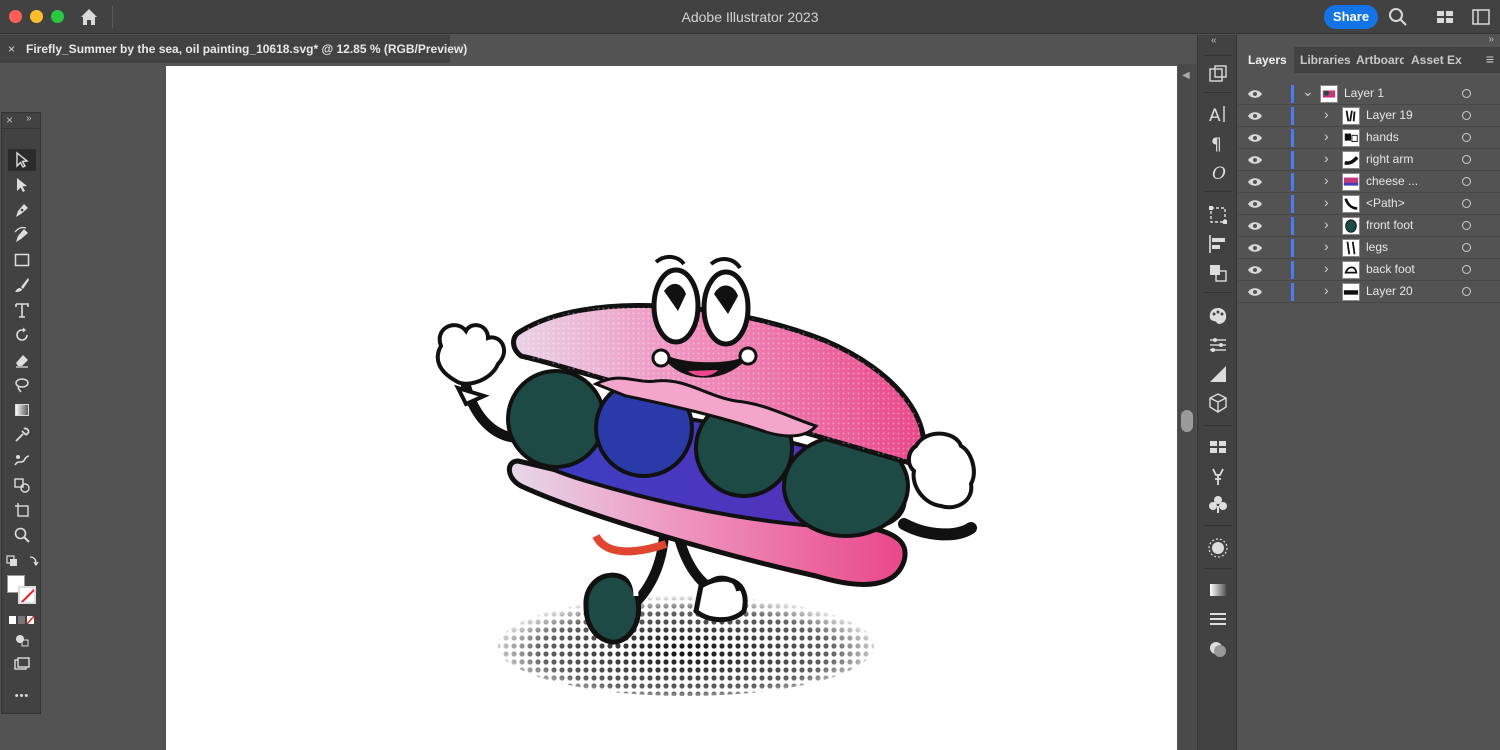  What do you see at coordinates (1218, 649) in the screenshot?
I see `graphic-styles-icon` at bounding box center [1218, 649].